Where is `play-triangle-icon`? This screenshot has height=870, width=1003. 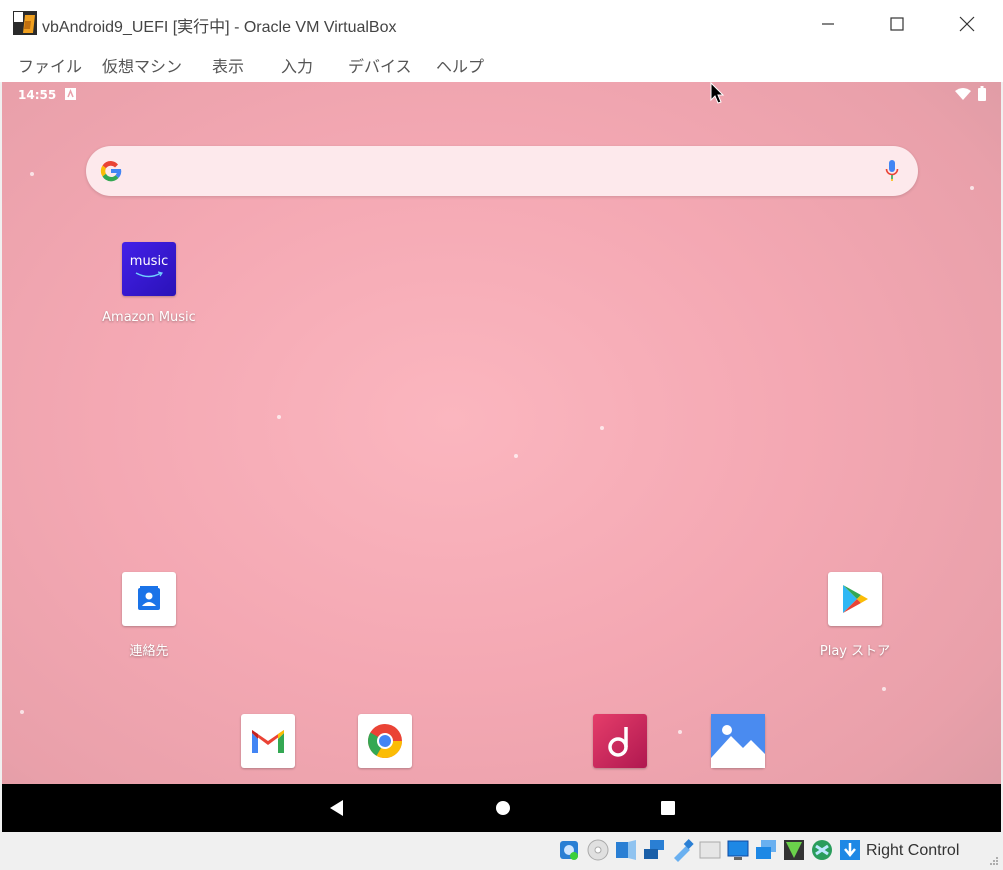
play-triangle-icon is located at coordinates (855, 599).